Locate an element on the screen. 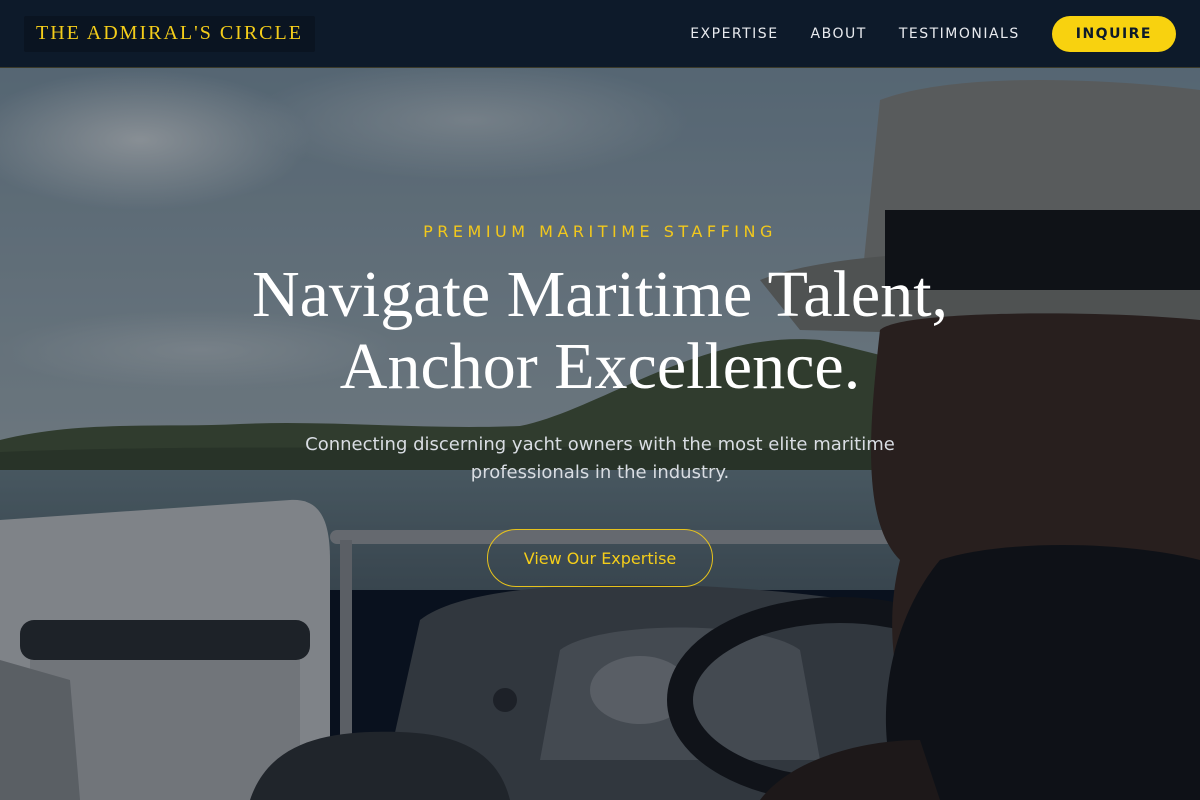 This screenshot has height=800, width=1200. hero-headline-line-2: Anchor Excellence. is located at coordinates (600, 366).